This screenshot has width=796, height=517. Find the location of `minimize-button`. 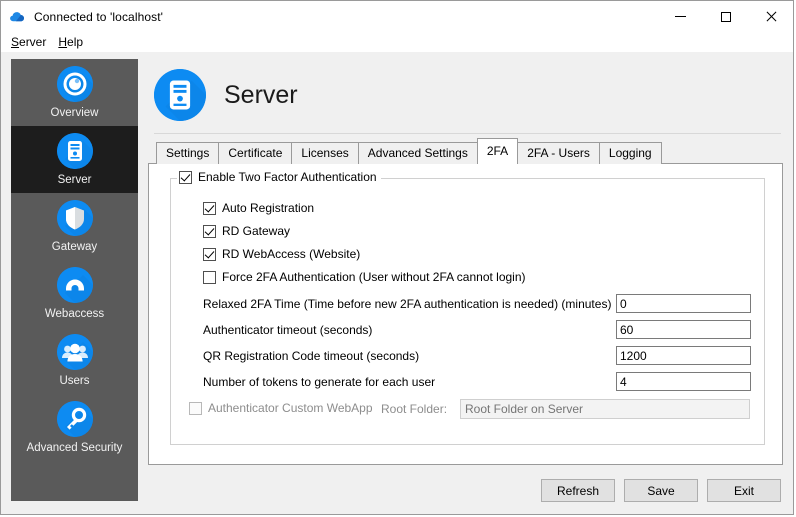

minimize-button is located at coordinates (680, 16).